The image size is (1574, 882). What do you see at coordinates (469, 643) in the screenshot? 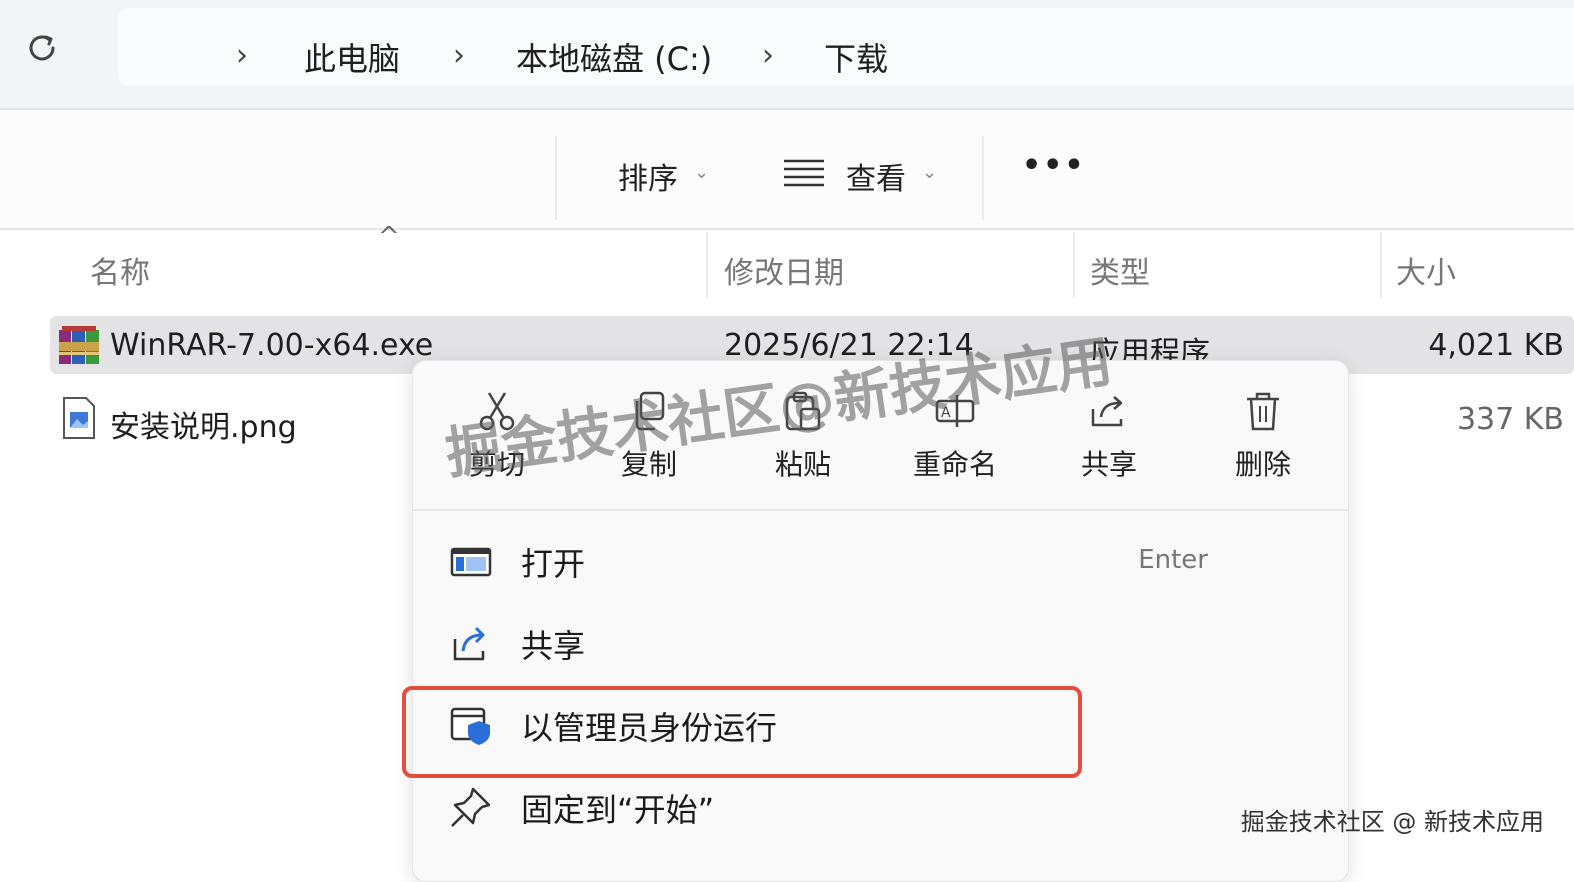
I see `share-icon` at bounding box center [469, 643].